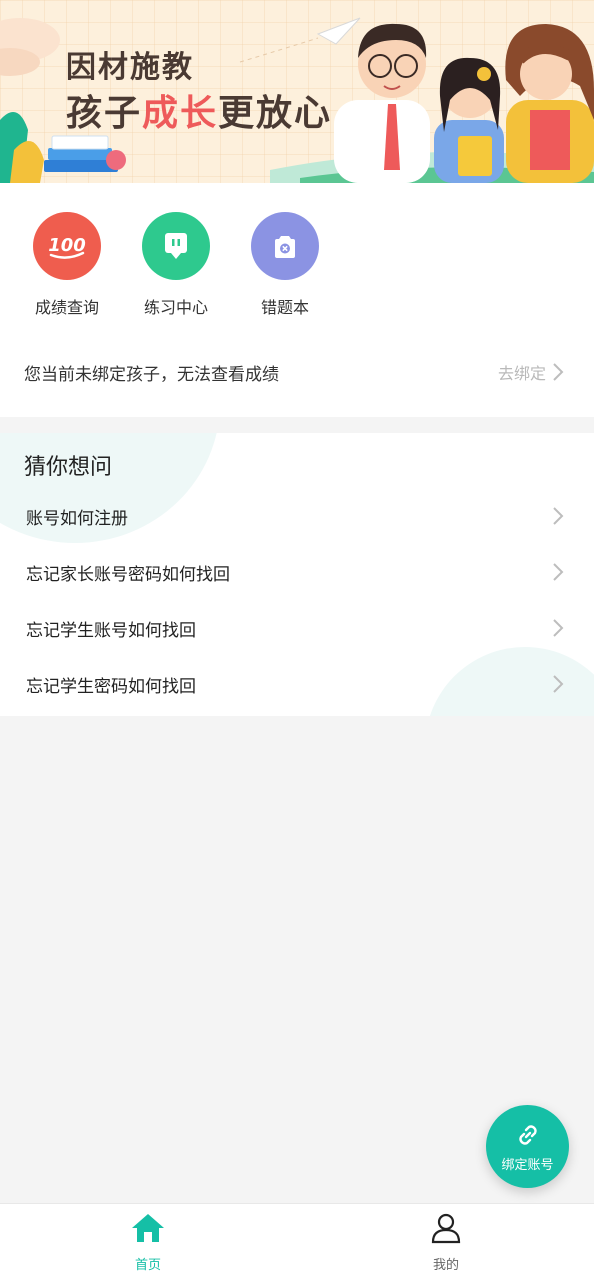 The width and height of the screenshot is (594, 1280). Describe the element at coordinates (104, 113) in the screenshot. I see `banner-subtitle-part-1: 孩子` at that location.